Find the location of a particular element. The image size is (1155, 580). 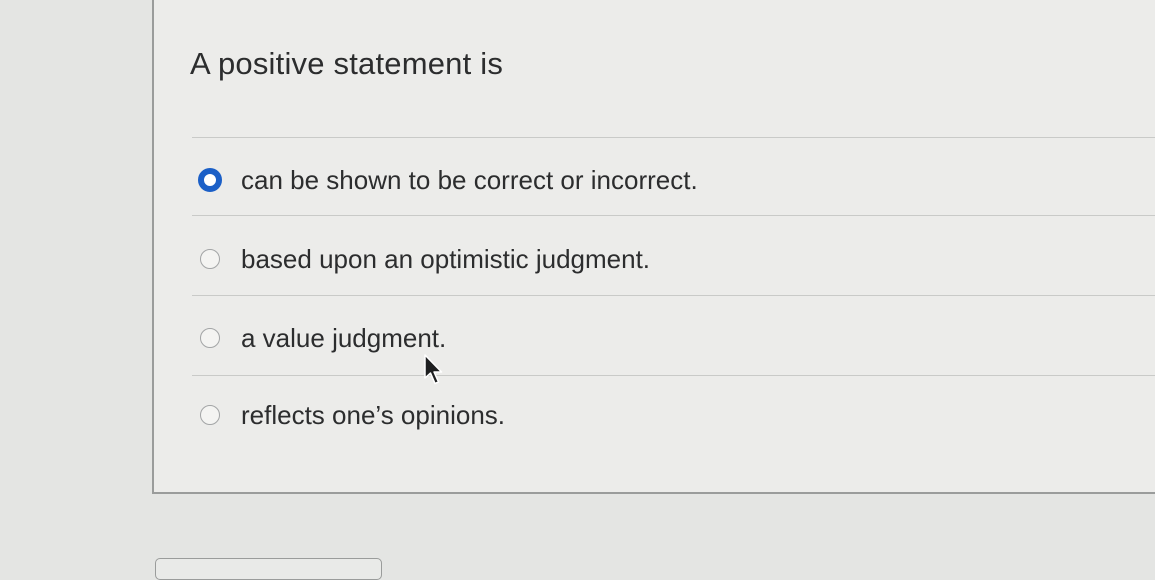

radio-button-selected is located at coordinates (210, 180).